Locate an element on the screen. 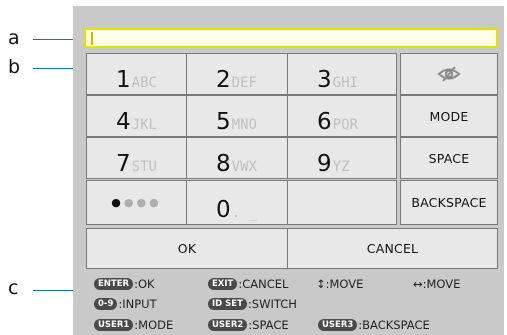 The height and width of the screenshot is (335, 507). backspace-label: BACKSPACE is located at coordinates (449, 202).